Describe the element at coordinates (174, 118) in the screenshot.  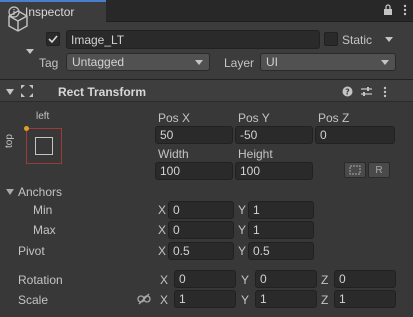
I see `pos-x-label: Pos X` at that location.